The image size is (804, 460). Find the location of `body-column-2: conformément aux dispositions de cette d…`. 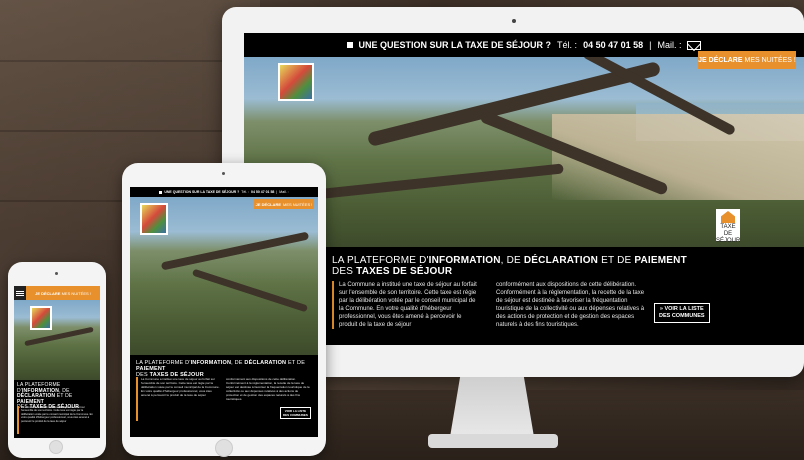

body-column-2: conformément aux dispositions de cette d… is located at coordinates (570, 305).